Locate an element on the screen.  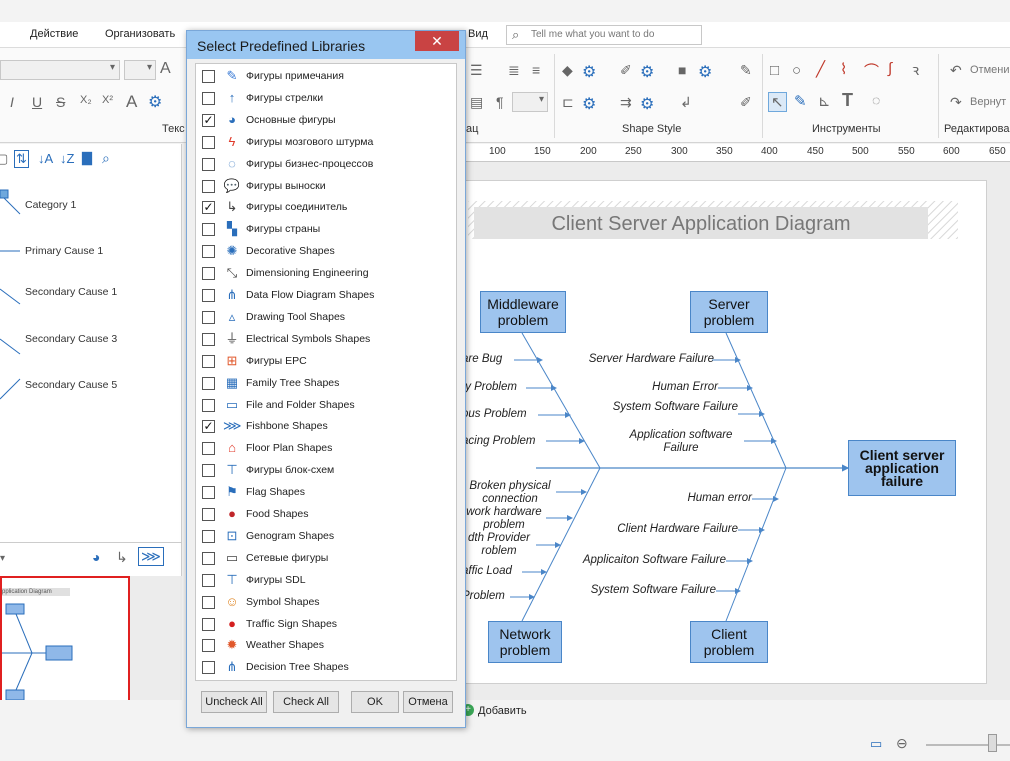
spiral-icon: ꝛ is located at coordinates (915, 70).